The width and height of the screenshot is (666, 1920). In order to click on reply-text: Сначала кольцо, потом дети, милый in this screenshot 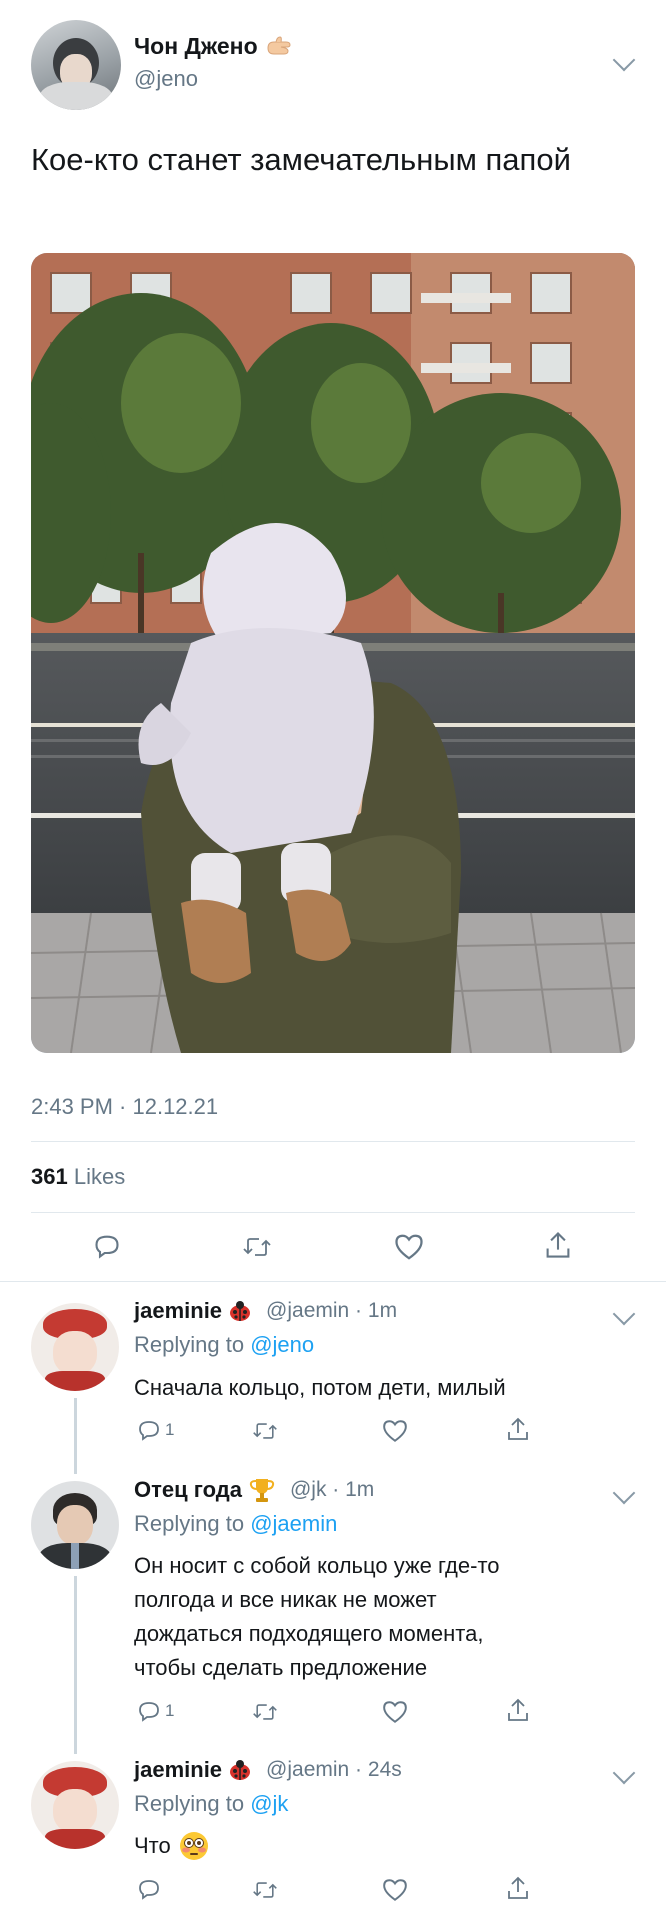, I will do `click(320, 1387)`.